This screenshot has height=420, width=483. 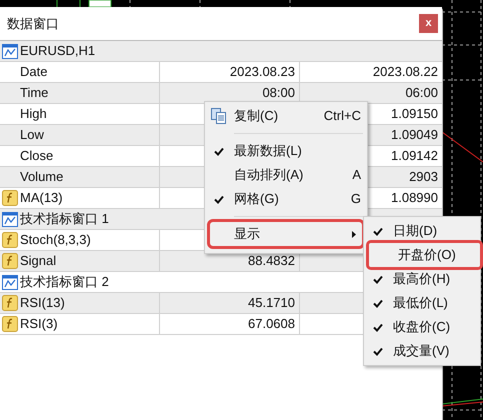 What do you see at coordinates (42, 303) in the screenshot?
I see `row-label: RSI(13)` at bounding box center [42, 303].